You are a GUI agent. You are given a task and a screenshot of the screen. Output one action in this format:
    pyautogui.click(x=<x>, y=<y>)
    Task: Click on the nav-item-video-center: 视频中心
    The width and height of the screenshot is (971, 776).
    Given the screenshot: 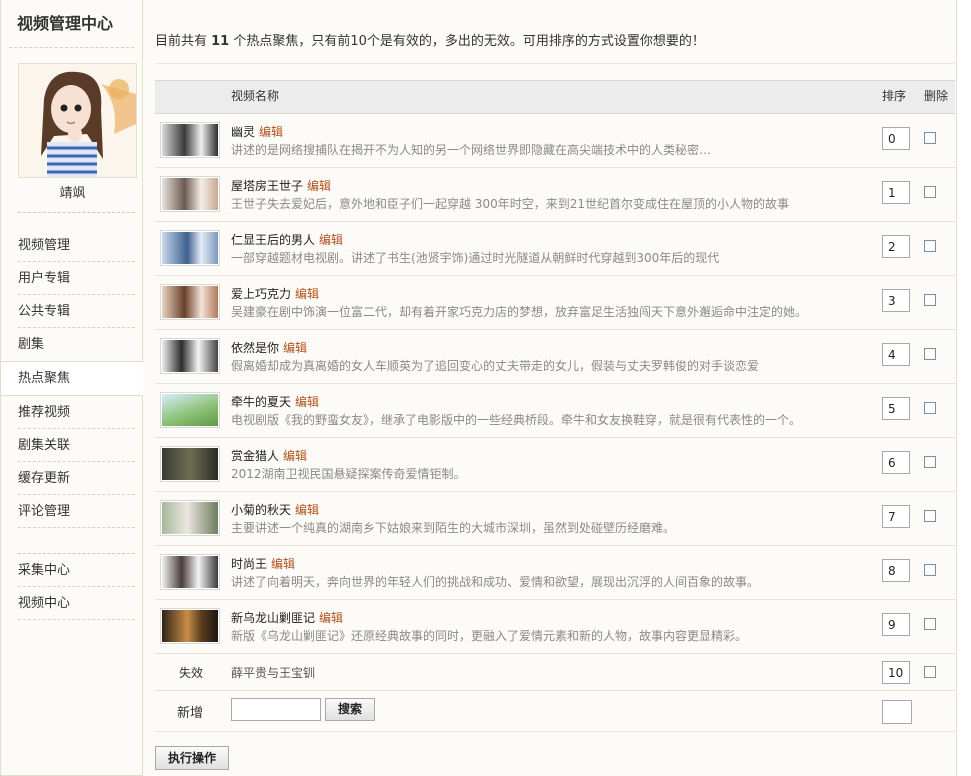 What is the action you would take?
    pyautogui.click(x=72, y=603)
    